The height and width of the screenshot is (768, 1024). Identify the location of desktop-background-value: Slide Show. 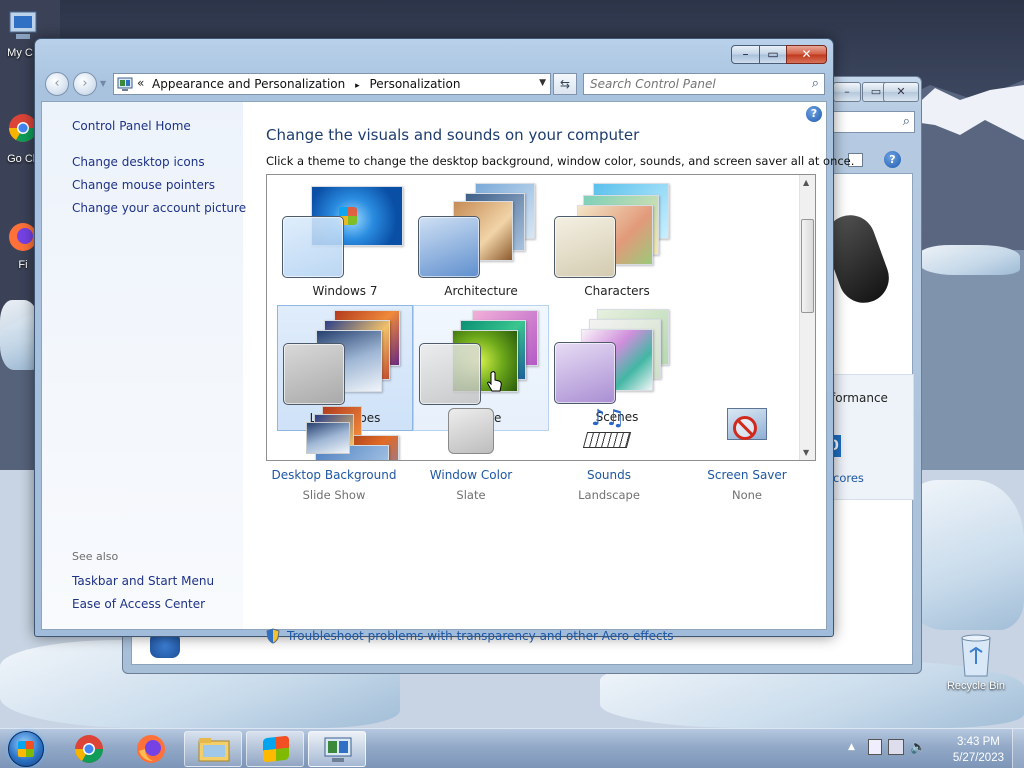
(334, 495).